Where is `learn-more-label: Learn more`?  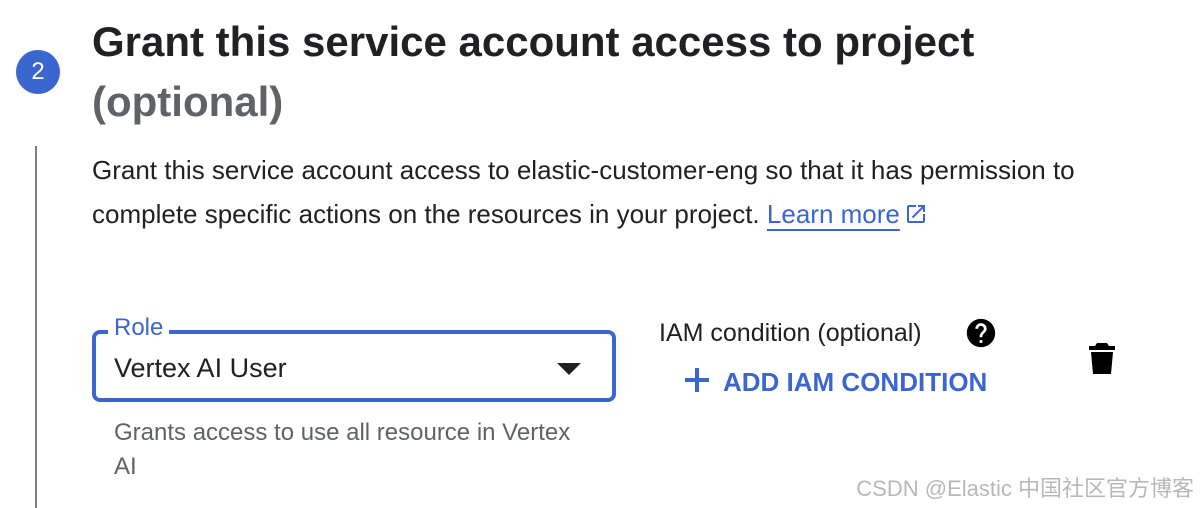
learn-more-label: Learn more is located at coordinates (833, 214).